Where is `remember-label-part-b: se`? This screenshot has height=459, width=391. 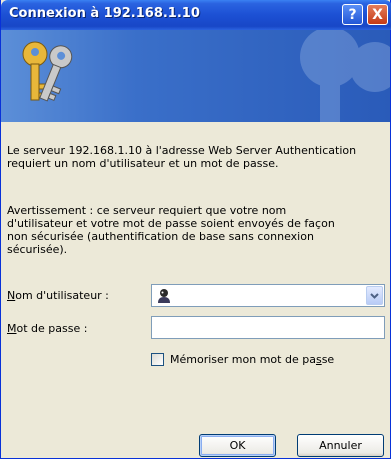 remember-label-part-b: se is located at coordinates (328, 359).